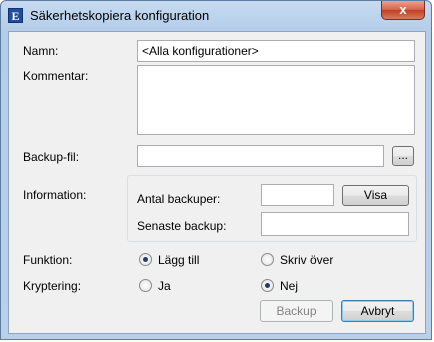 Image resolution: width=434 pixels, height=342 pixels. I want to click on function-append-radio, so click(145, 259).